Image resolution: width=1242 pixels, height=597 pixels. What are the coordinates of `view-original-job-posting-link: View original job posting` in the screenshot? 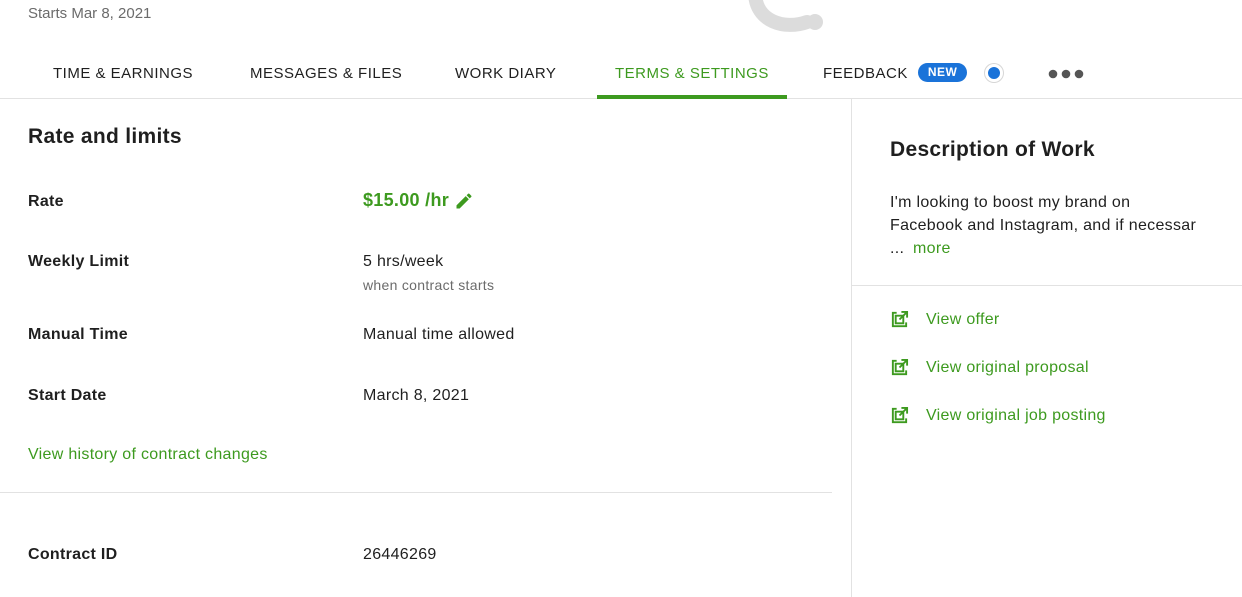 It's located at (998, 415).